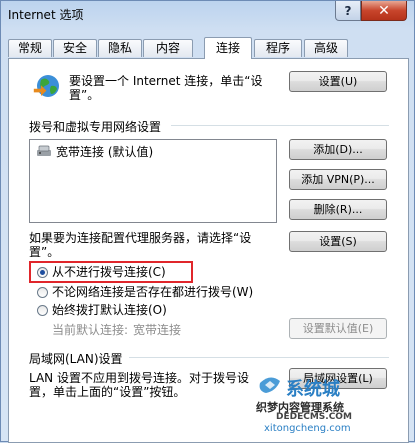  I want to click on lan-group-label: 局域网(LAN)设置, so click(76, 359).